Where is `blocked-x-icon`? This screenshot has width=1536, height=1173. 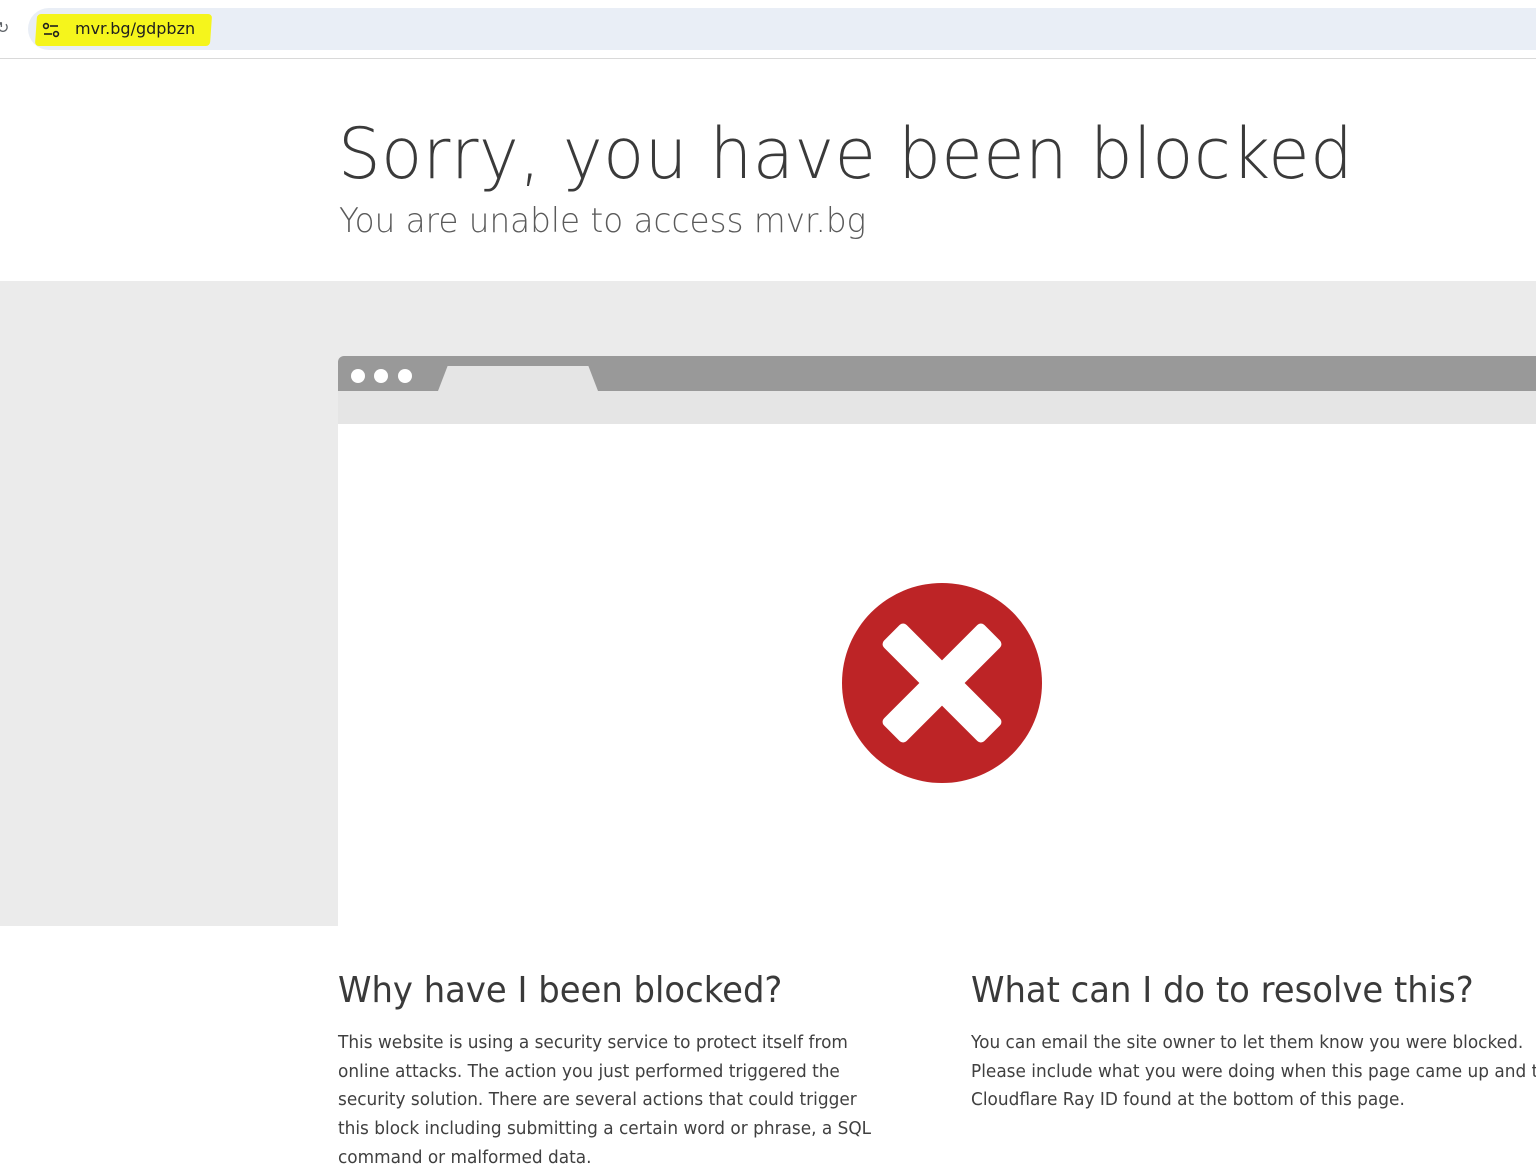 blocked-x-icon is located at coordinates (942, 683).